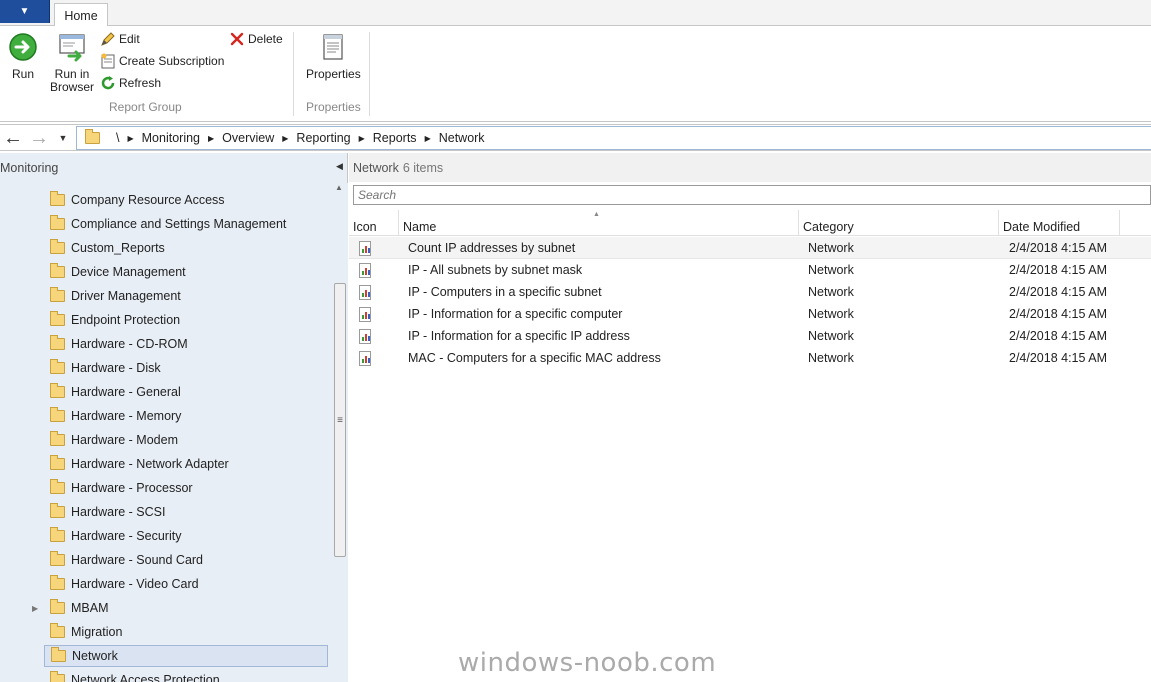 This screenshot has width=1151, height=682. I want to click on nav-tree-item: Hardware - General, so click(186, 392).